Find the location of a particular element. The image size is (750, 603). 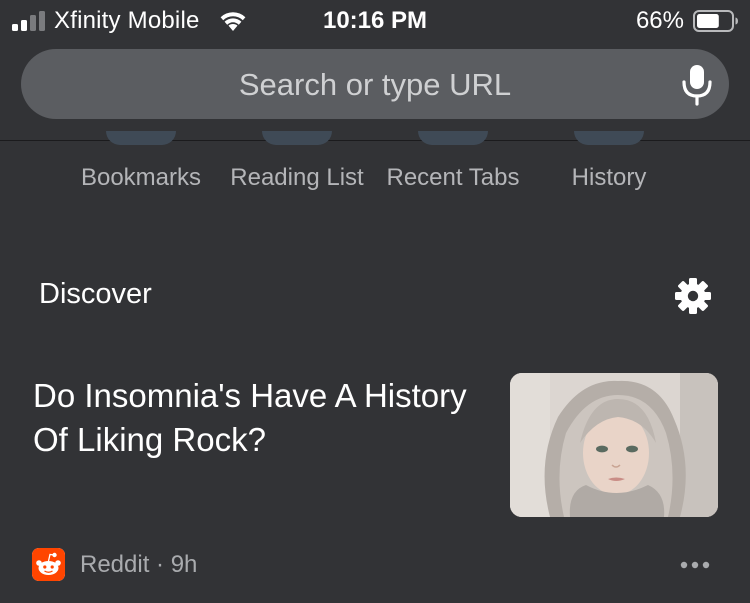

article-thumbnail is located at coordinates (614, 445).